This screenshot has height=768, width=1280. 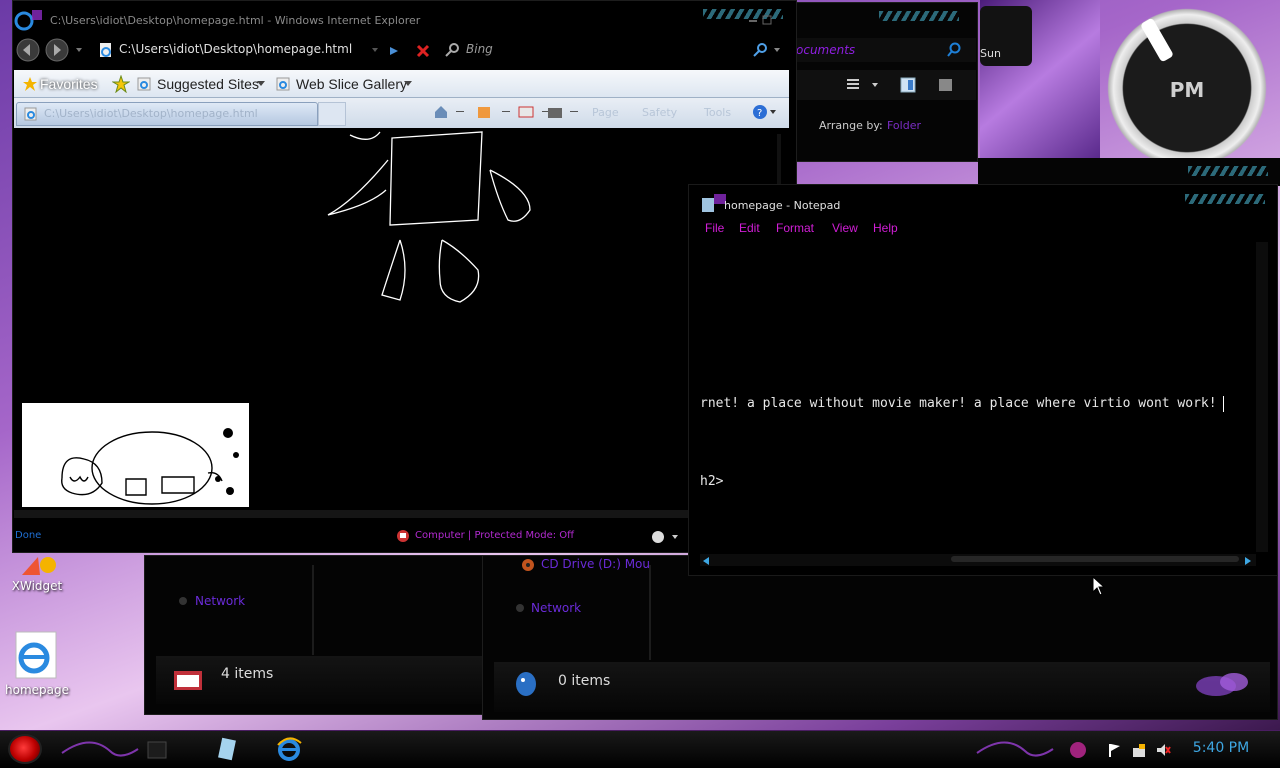 I want to click on taskbar-ie, so click(x=289, y=749).